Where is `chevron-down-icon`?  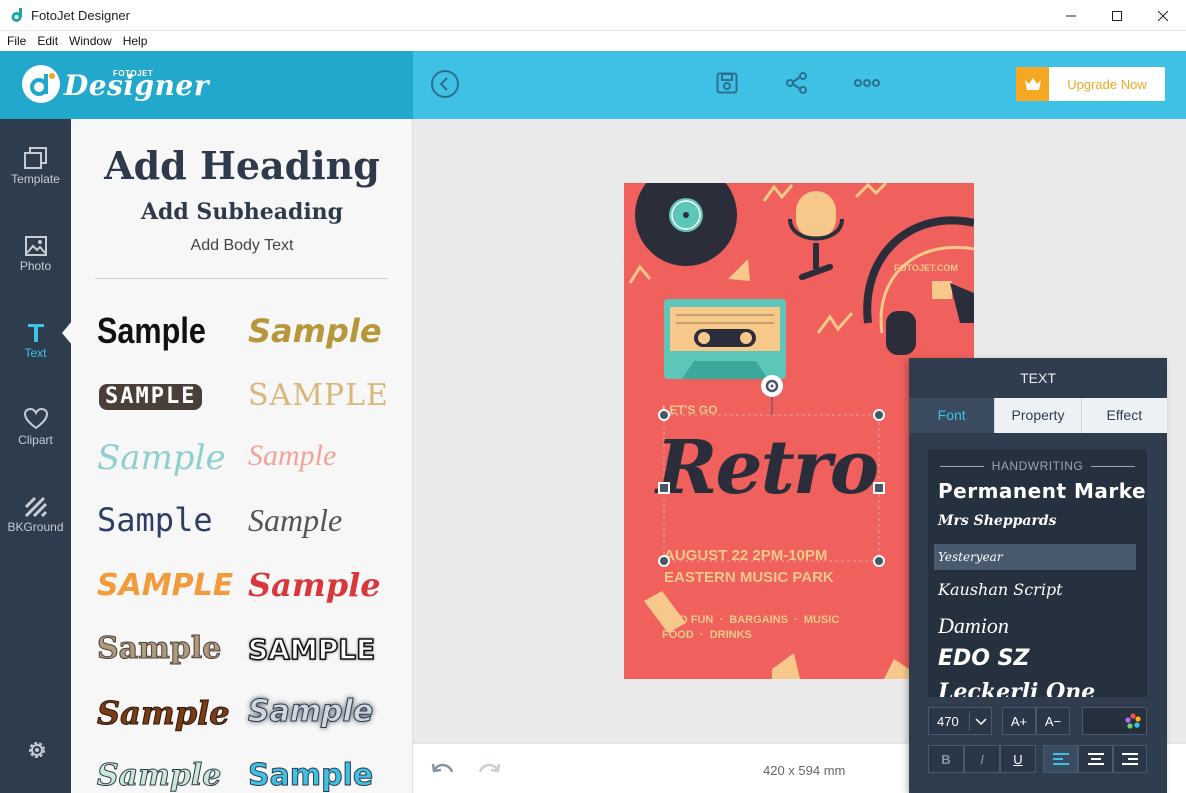
chevron-down-icon is located at coordinates (981, 722).